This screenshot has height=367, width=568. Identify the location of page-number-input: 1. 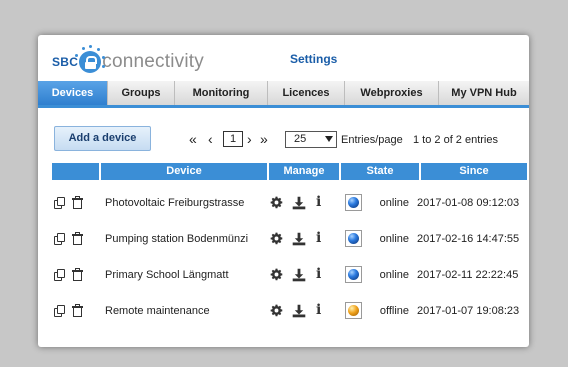
(233, 139).